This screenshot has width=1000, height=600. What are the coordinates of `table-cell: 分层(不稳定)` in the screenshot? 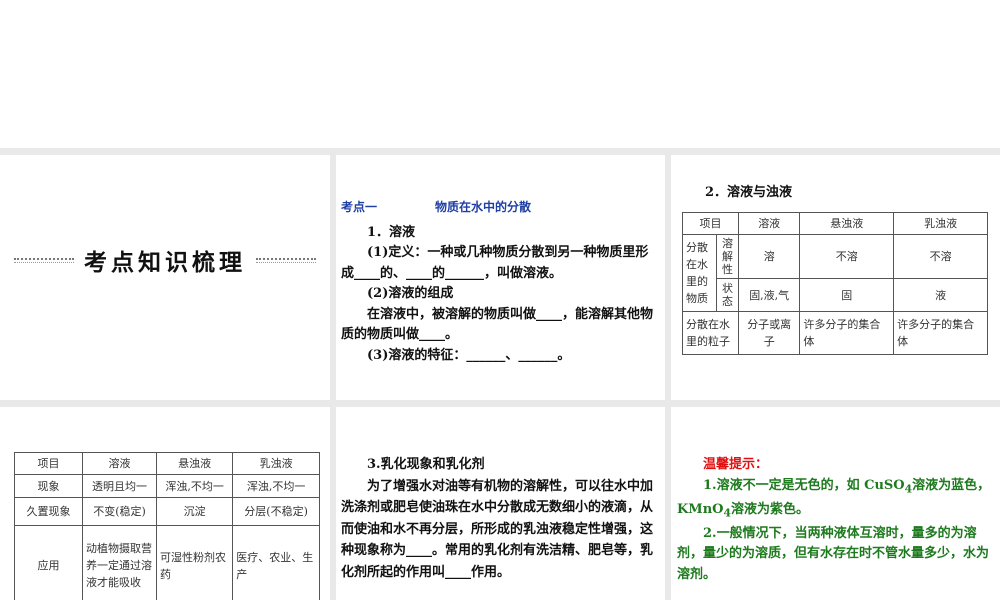 It's located at (276, 511).